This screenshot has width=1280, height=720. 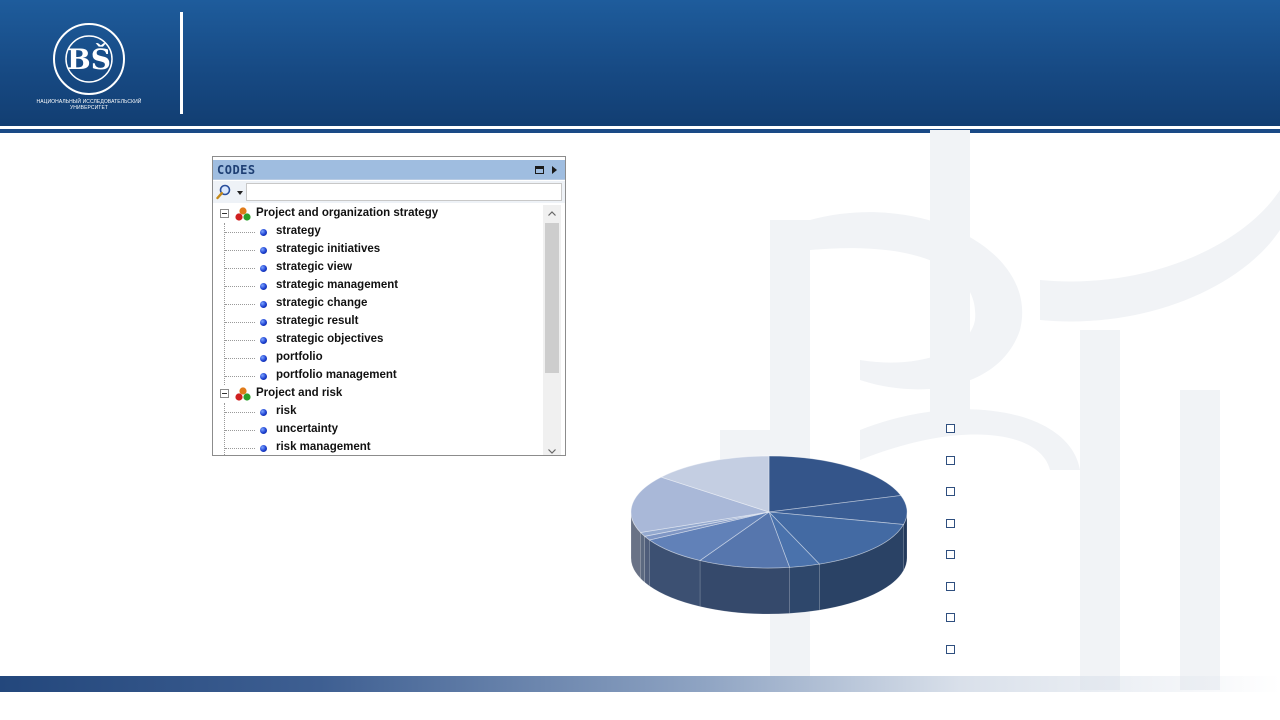 I want to click on code-item: strategic initiatives, so click(x=378, y=250).